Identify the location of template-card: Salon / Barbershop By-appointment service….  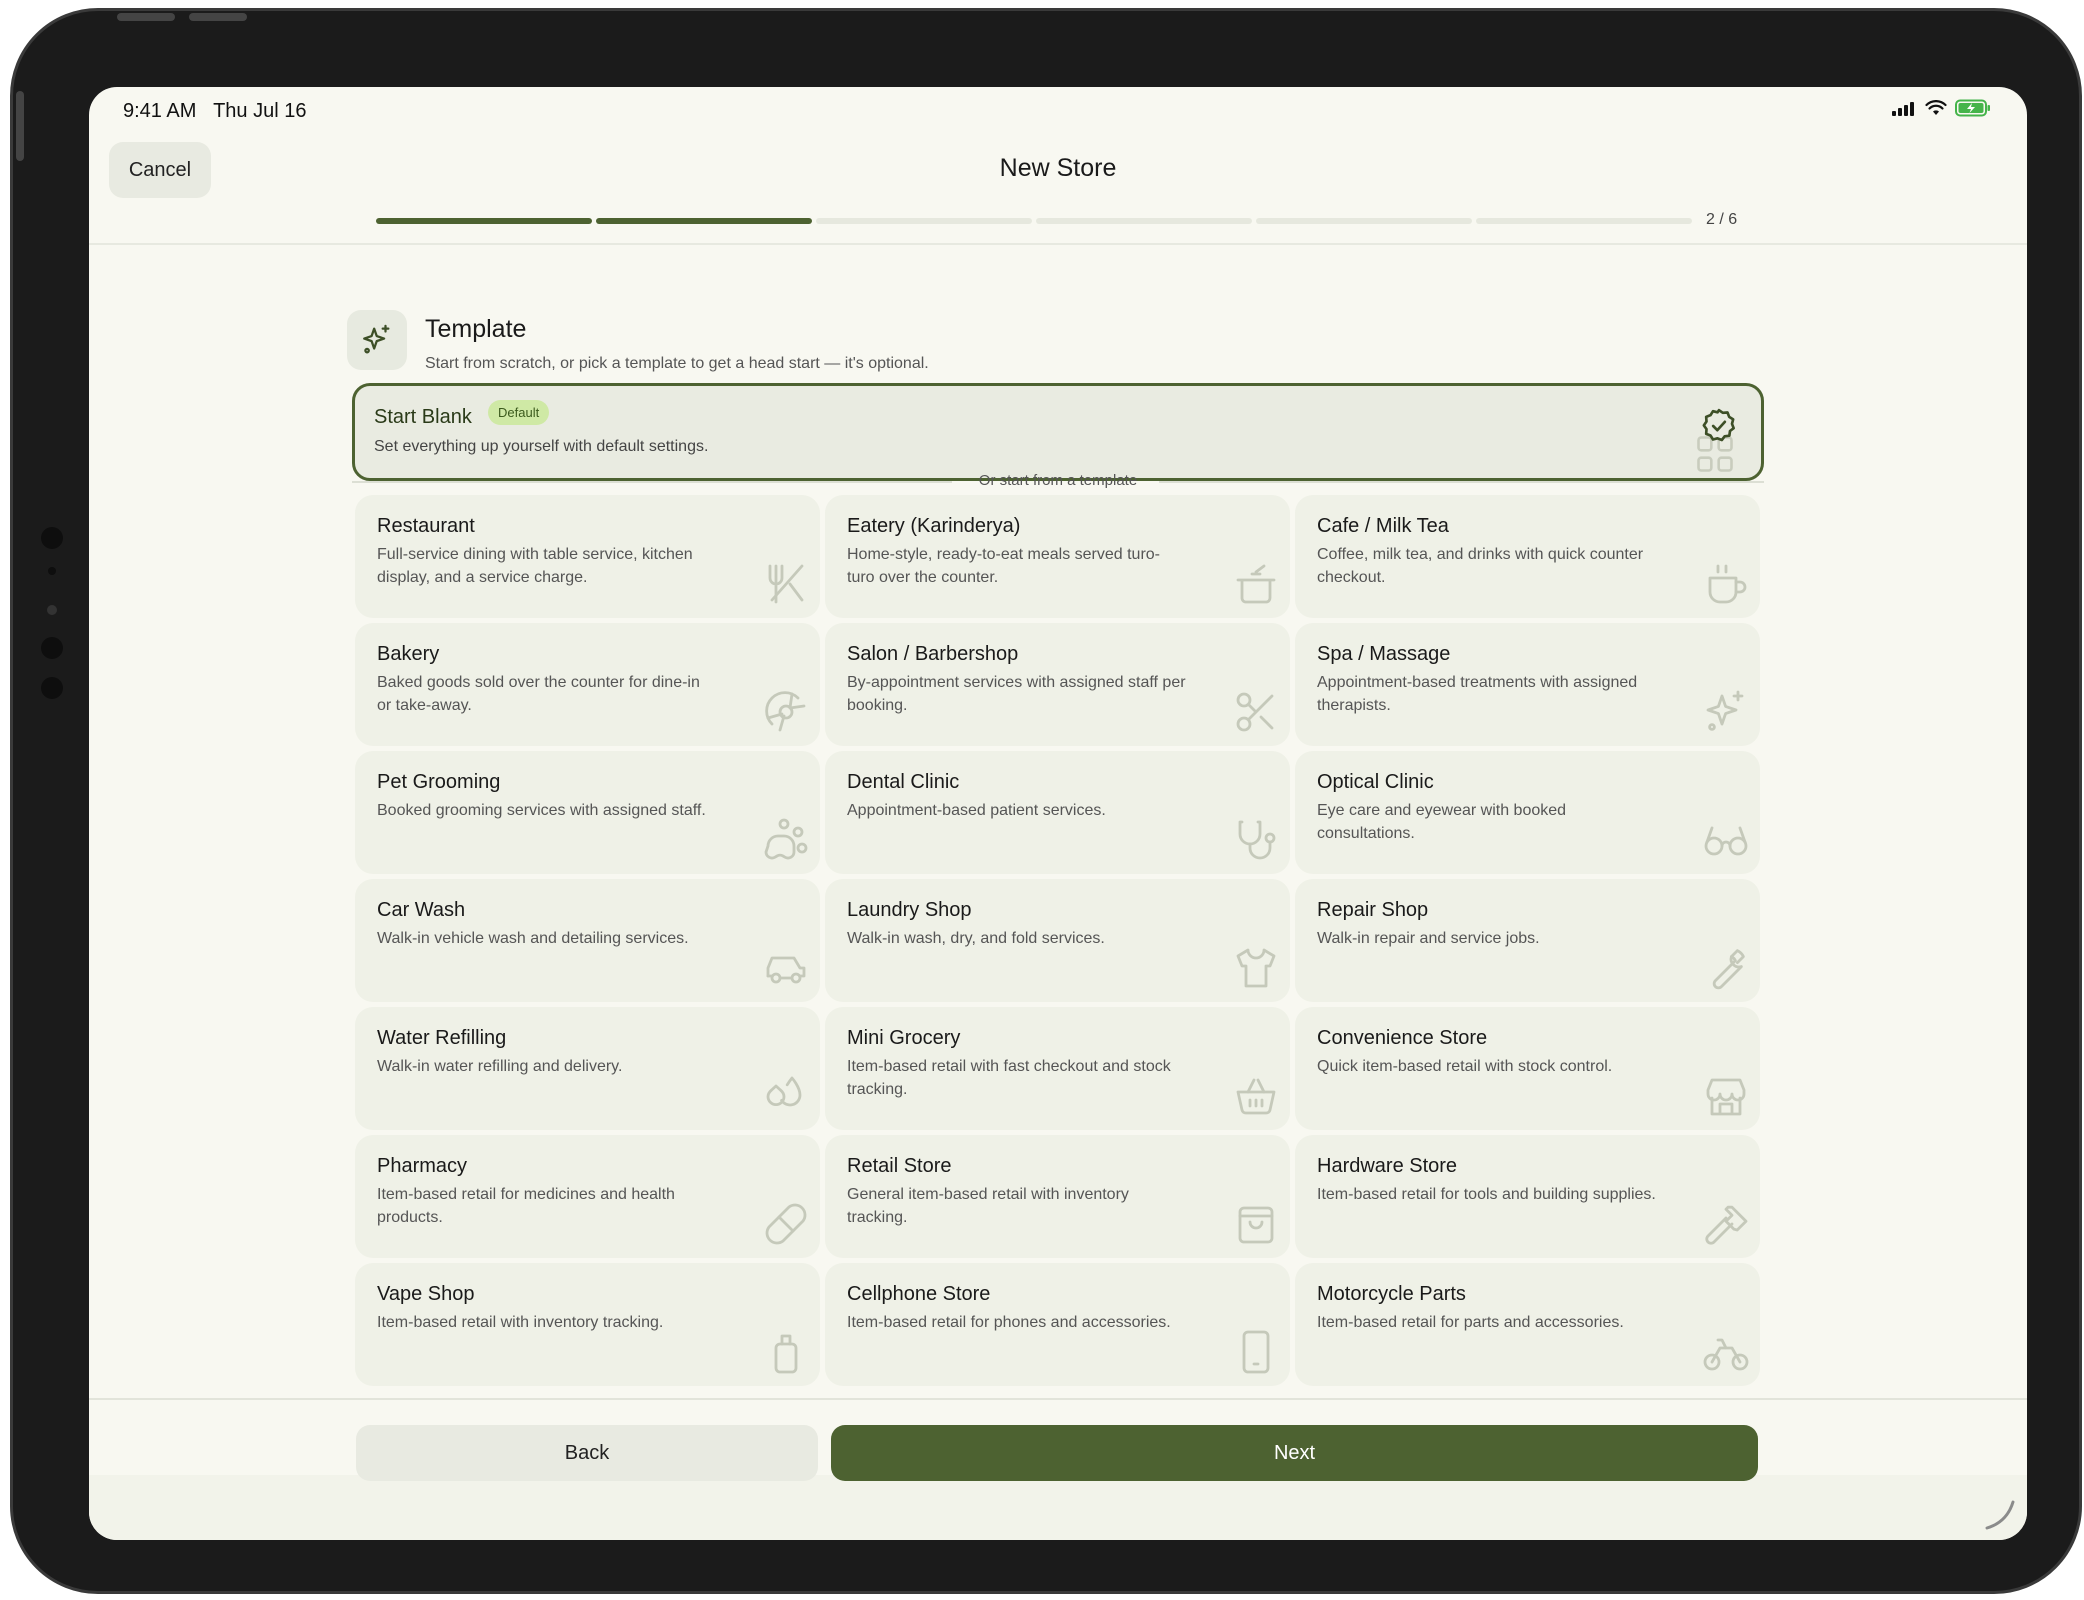
(1057, 684).